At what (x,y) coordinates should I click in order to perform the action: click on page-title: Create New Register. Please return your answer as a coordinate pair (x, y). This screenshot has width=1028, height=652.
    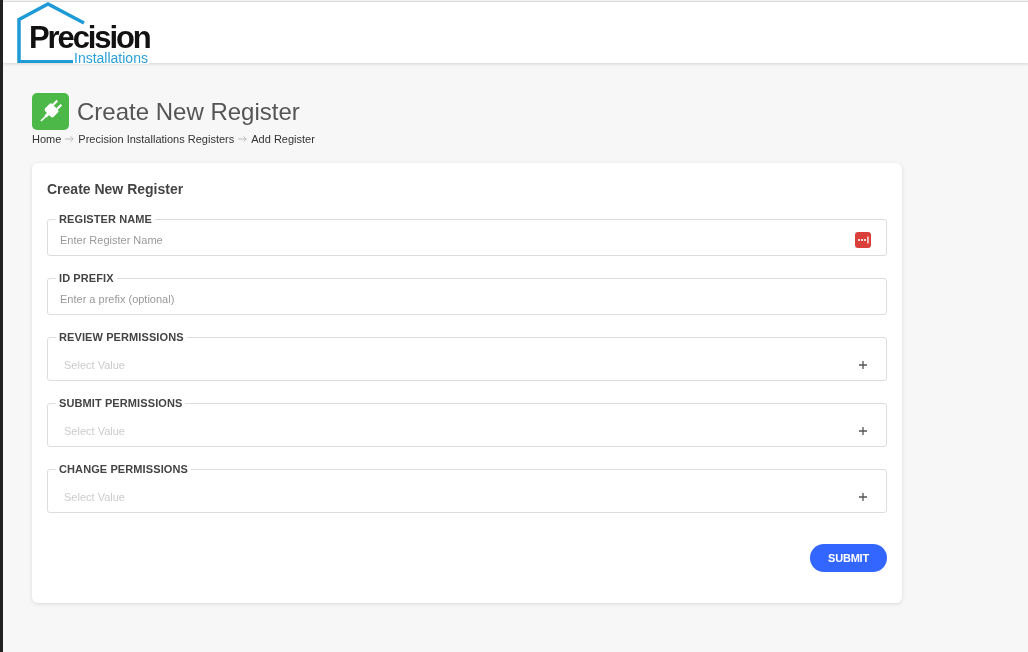
    Looking at the image, I should click on (188, 111).